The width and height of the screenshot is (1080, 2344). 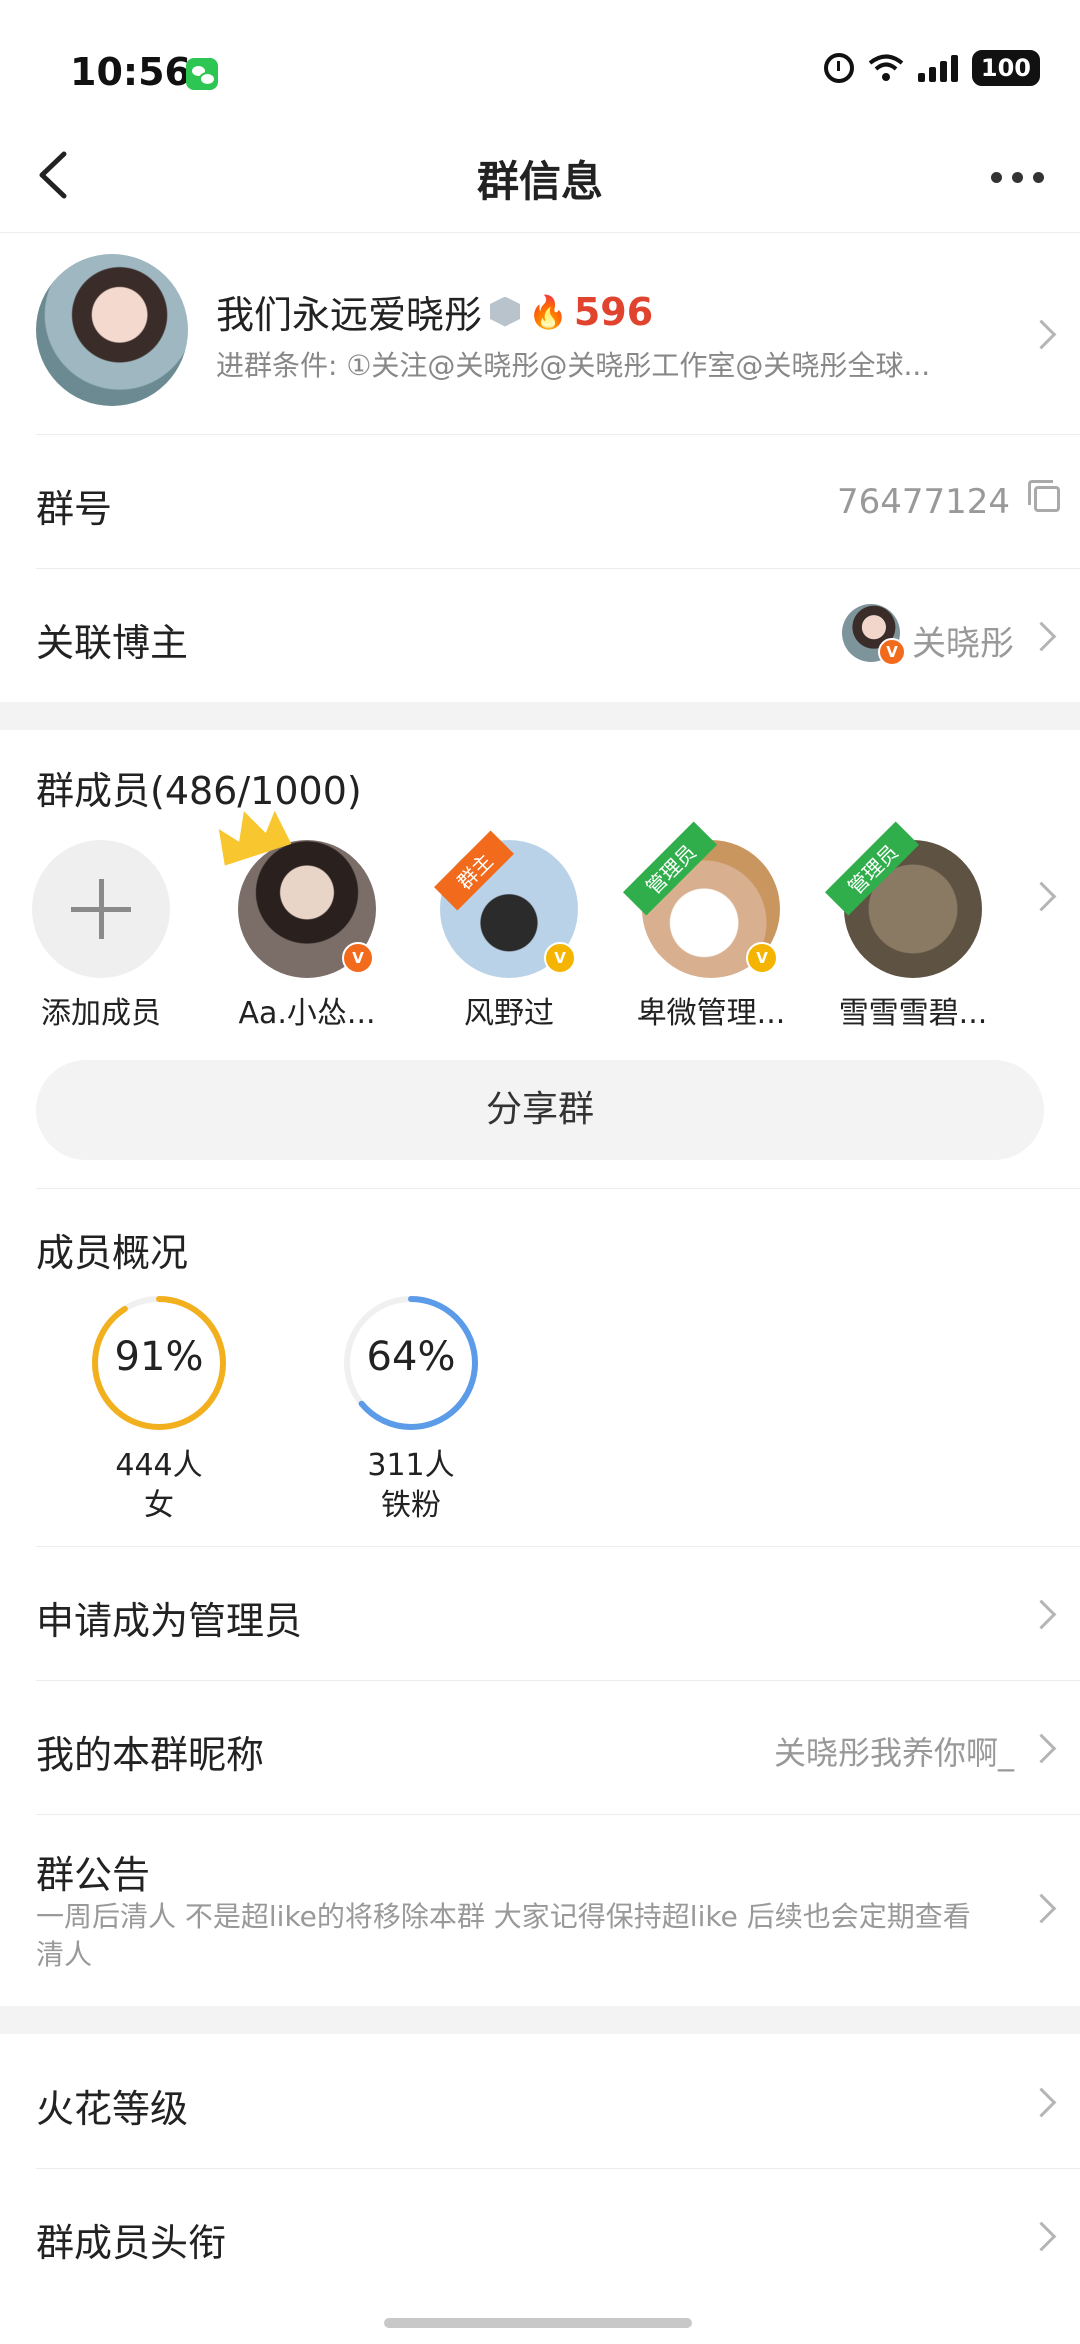 I want to click on cellular-signal-icon, so click(x=937, y=68).